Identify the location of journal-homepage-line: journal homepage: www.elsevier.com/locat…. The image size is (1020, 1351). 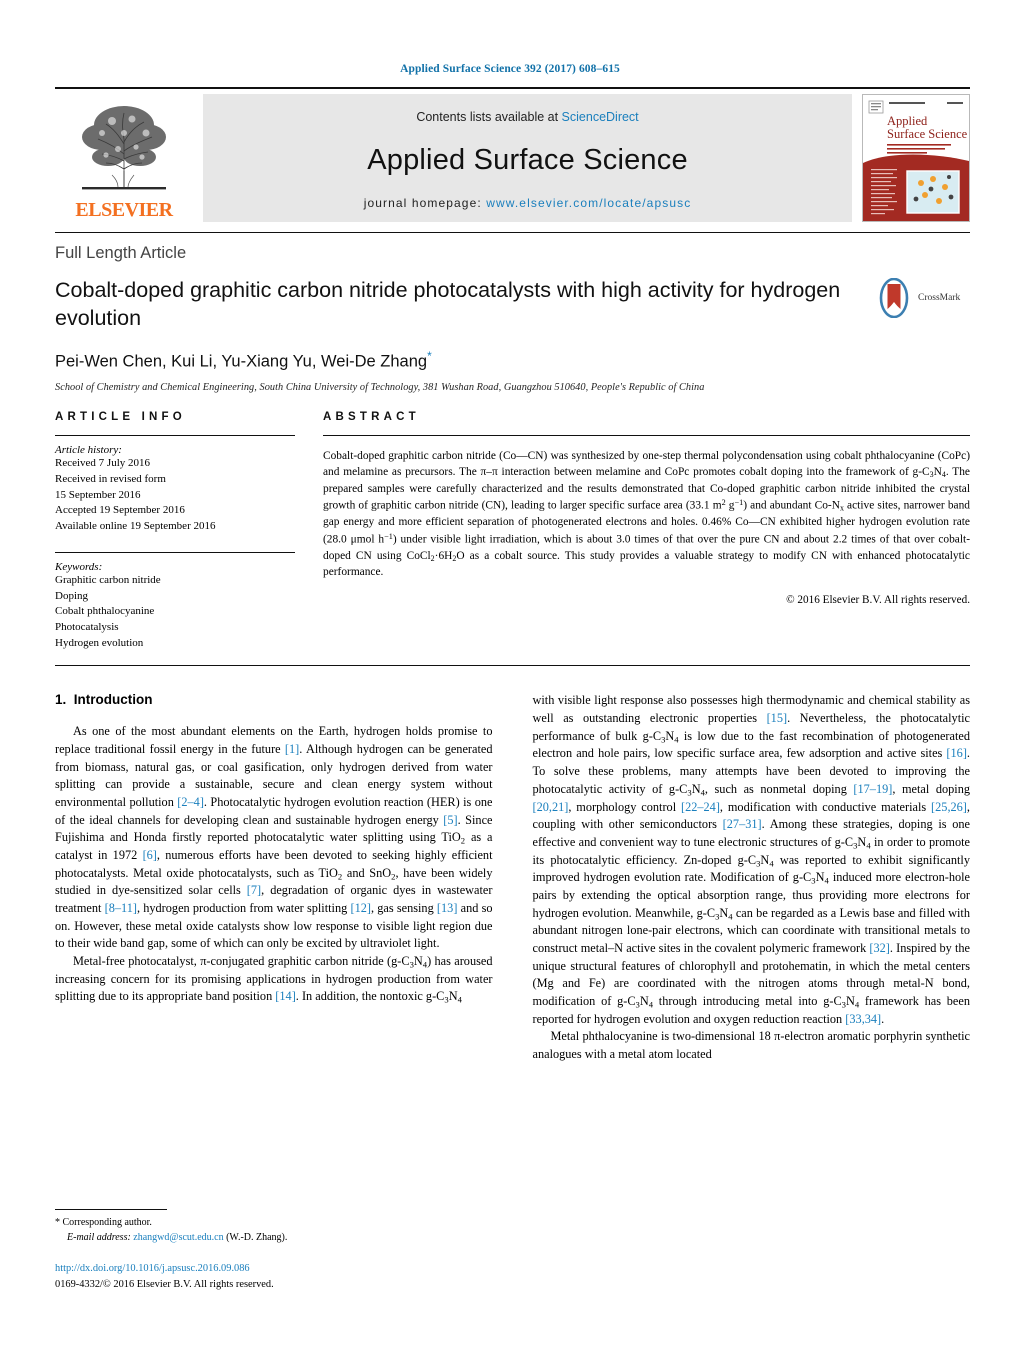
(528, 203).